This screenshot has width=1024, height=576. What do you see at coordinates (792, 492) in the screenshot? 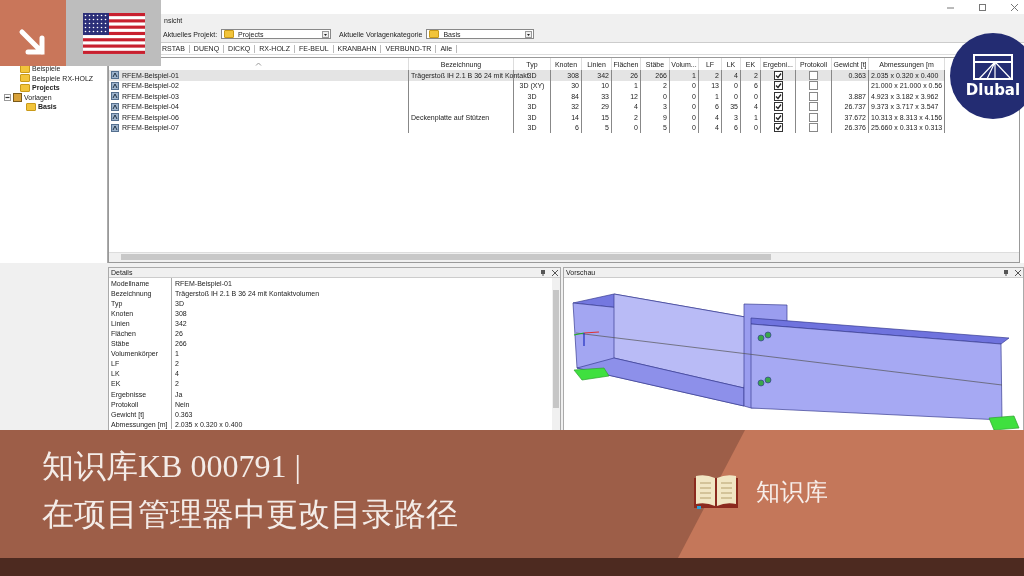
I see `section-label: 知识库` at bounding box center [792, 492].